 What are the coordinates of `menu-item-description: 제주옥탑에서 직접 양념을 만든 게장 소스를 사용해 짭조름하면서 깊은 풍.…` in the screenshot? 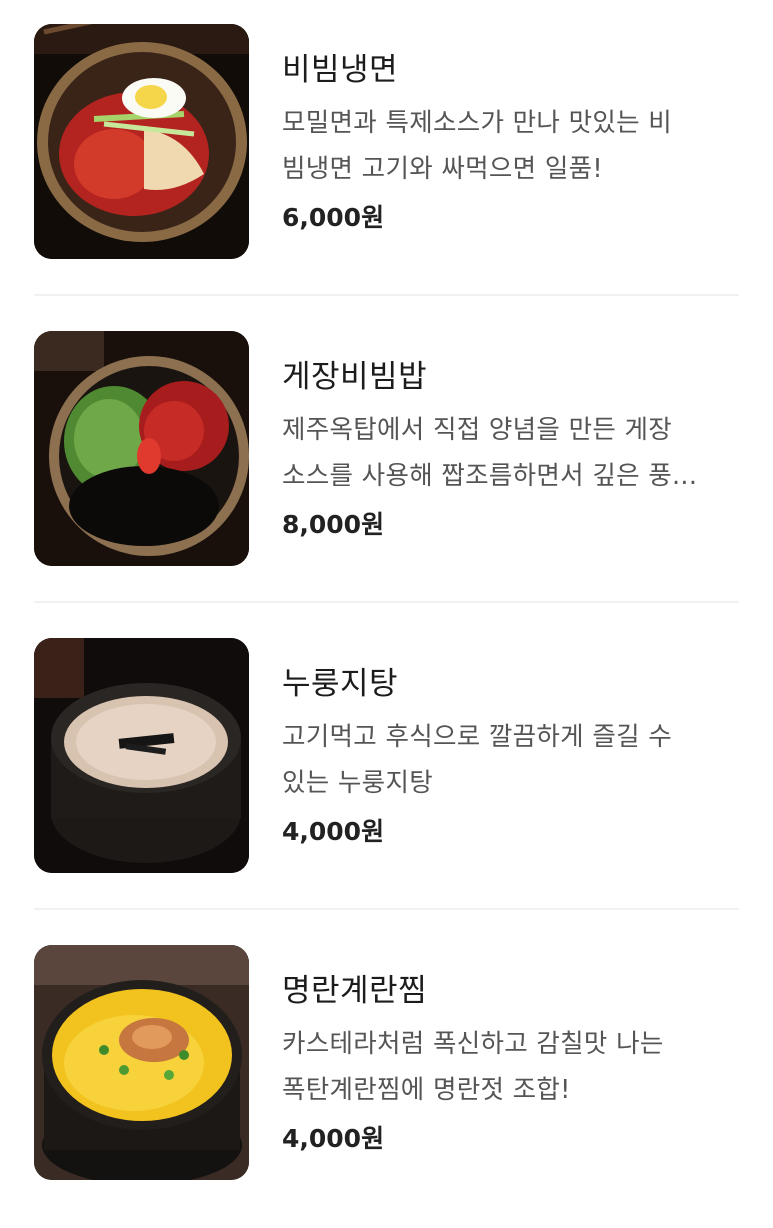 It's located at (507, 453).